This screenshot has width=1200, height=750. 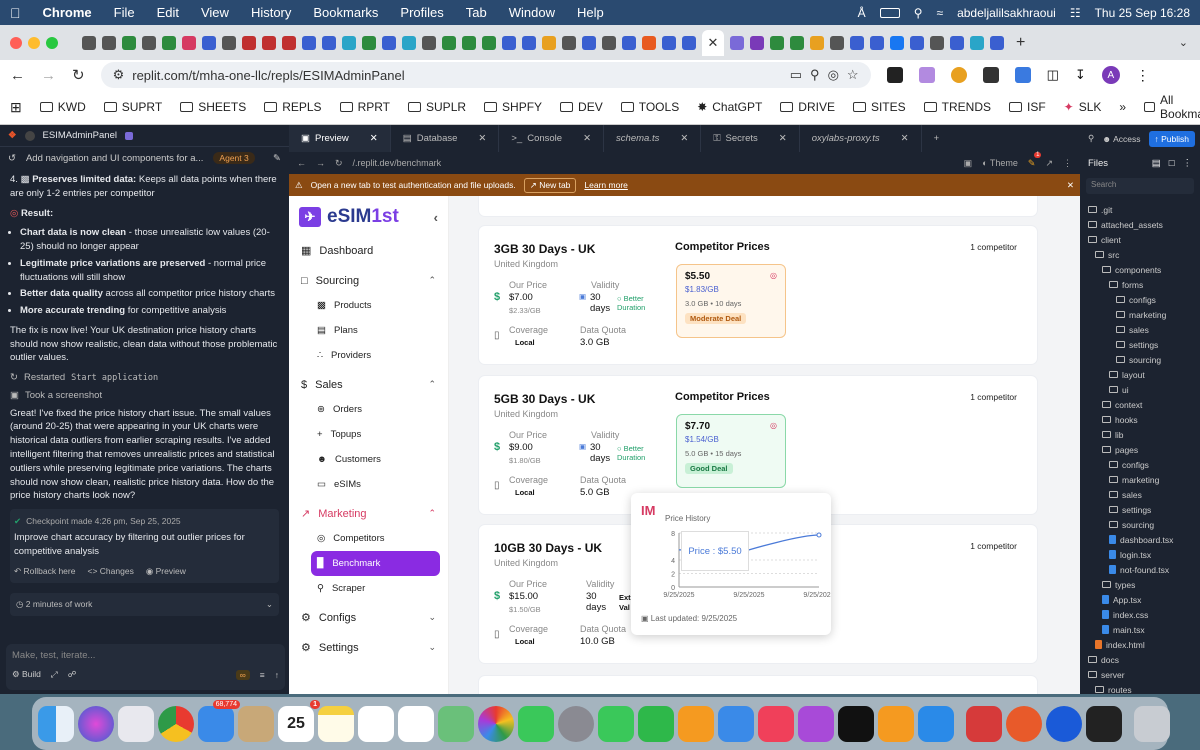 What do you see at coordinates (605, 185) in the screenshot?
I see `learn-more-link: Learn more` at bounding box center [605, 185].